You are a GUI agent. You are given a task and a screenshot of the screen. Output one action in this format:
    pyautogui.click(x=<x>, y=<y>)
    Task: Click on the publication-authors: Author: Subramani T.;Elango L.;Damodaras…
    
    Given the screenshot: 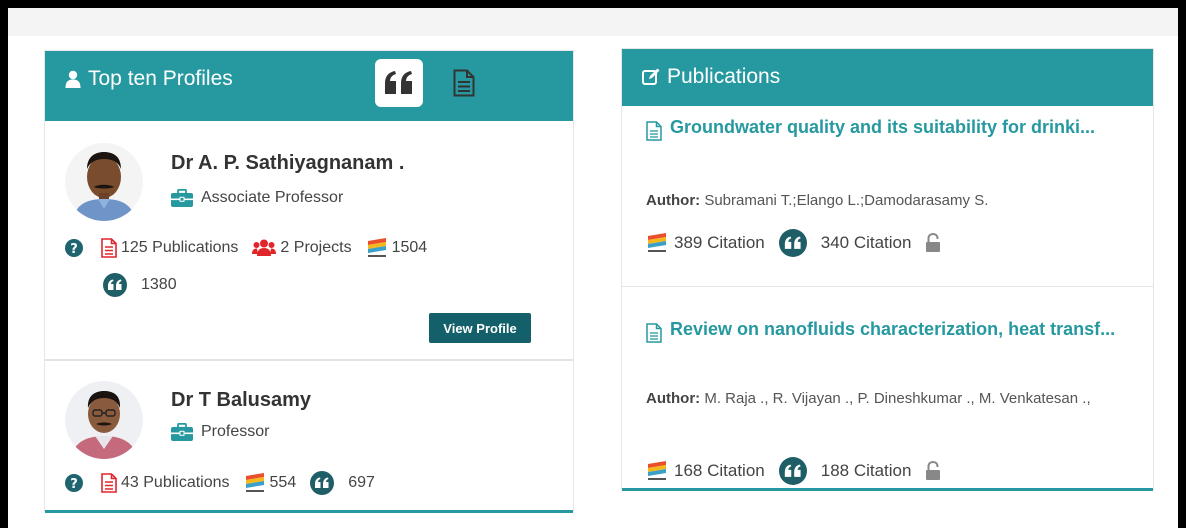 What is the action you would take?
    pyautogui.click(x=886, y=201)
    